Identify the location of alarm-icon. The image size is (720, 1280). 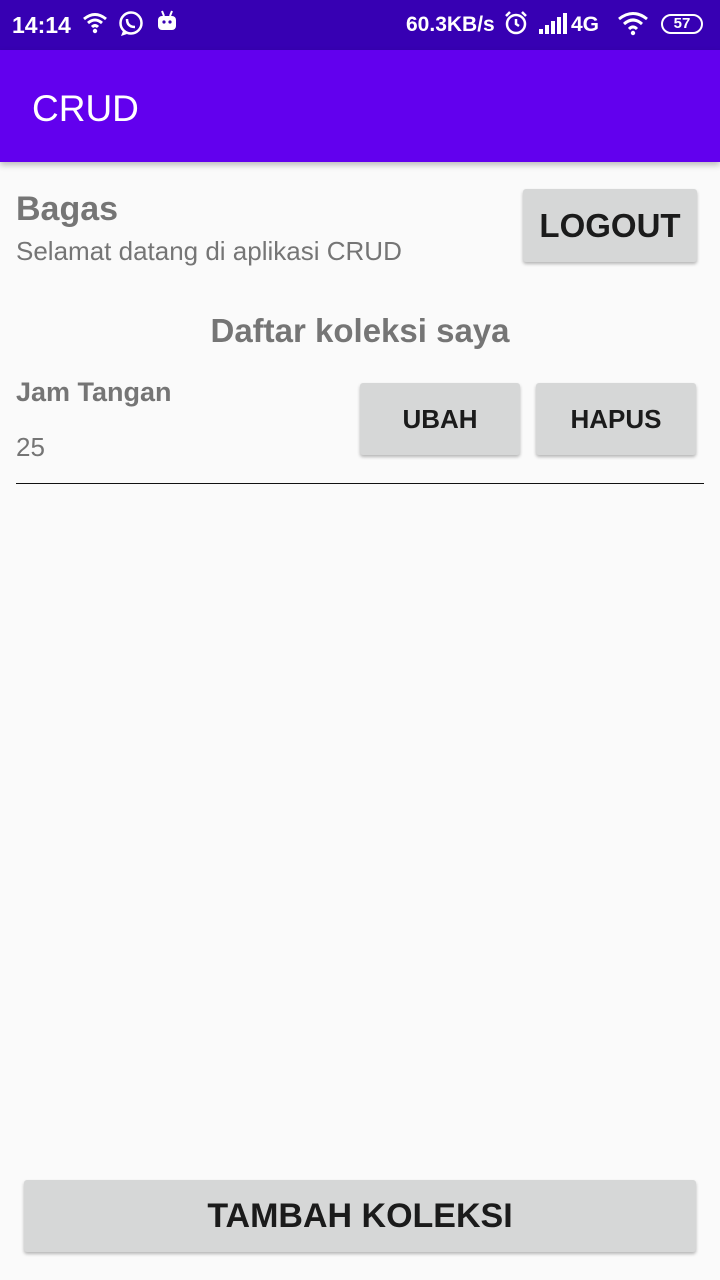
(516, 25).